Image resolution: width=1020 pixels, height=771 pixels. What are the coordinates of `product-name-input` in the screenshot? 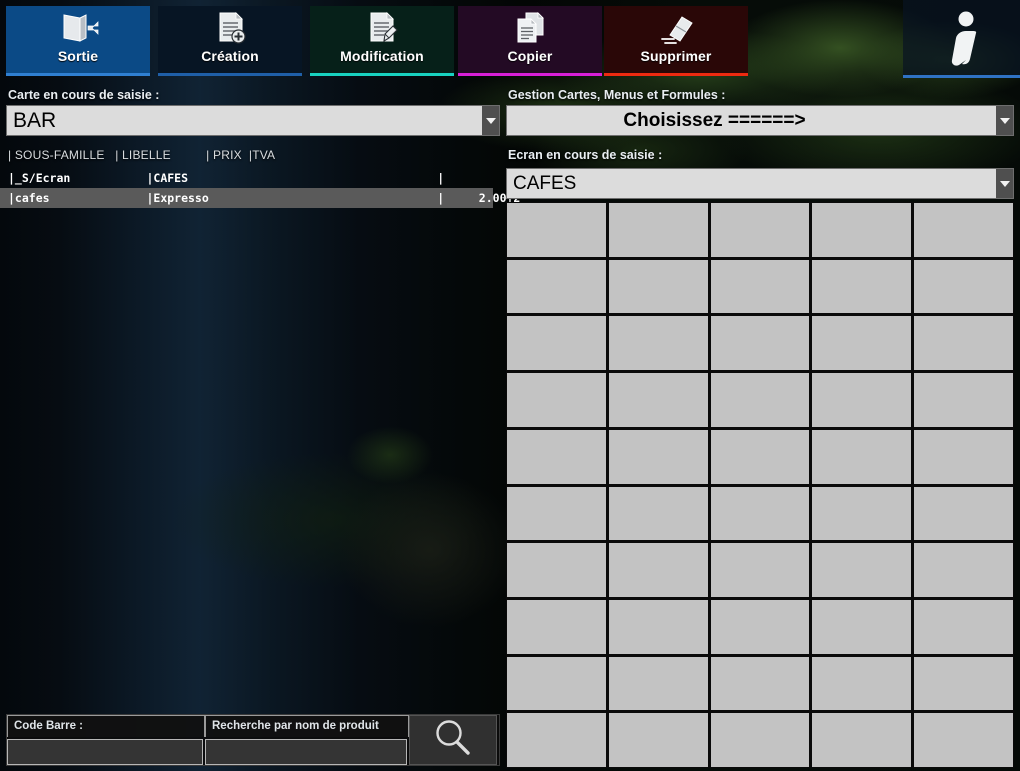 It's located at (306, 752).